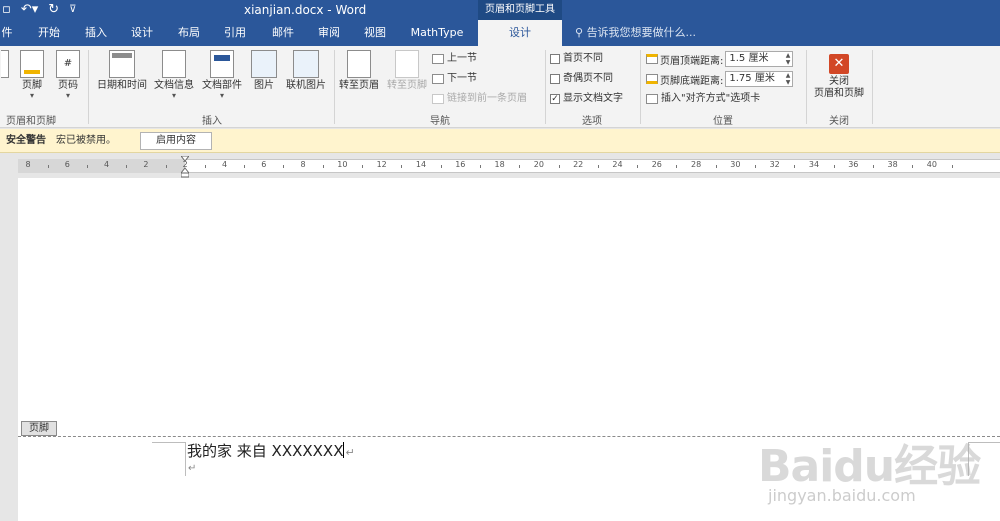 The width and height of the screenshot is (1000, 521). Describe the element at coordinates (839, 64) in the screenshot. I see `close-icon: ✕` at that location.